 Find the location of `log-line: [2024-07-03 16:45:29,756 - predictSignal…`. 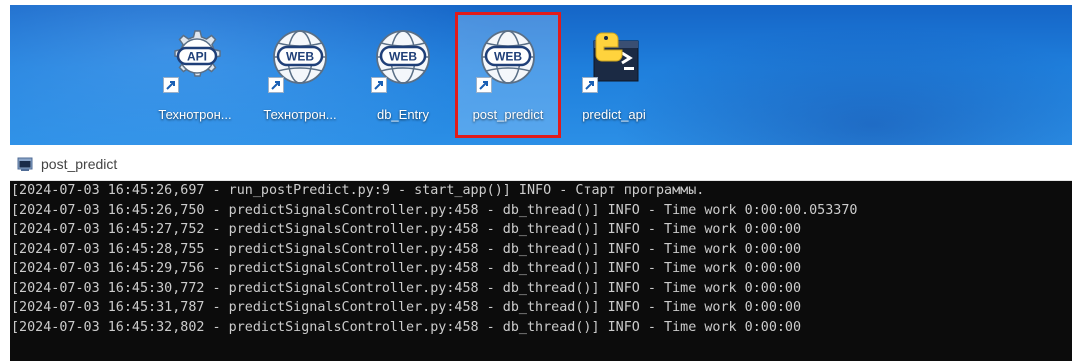

log-line: [2024-07-03 16:45:29,756 - predictSignal… is located at coordinates (406, 268).